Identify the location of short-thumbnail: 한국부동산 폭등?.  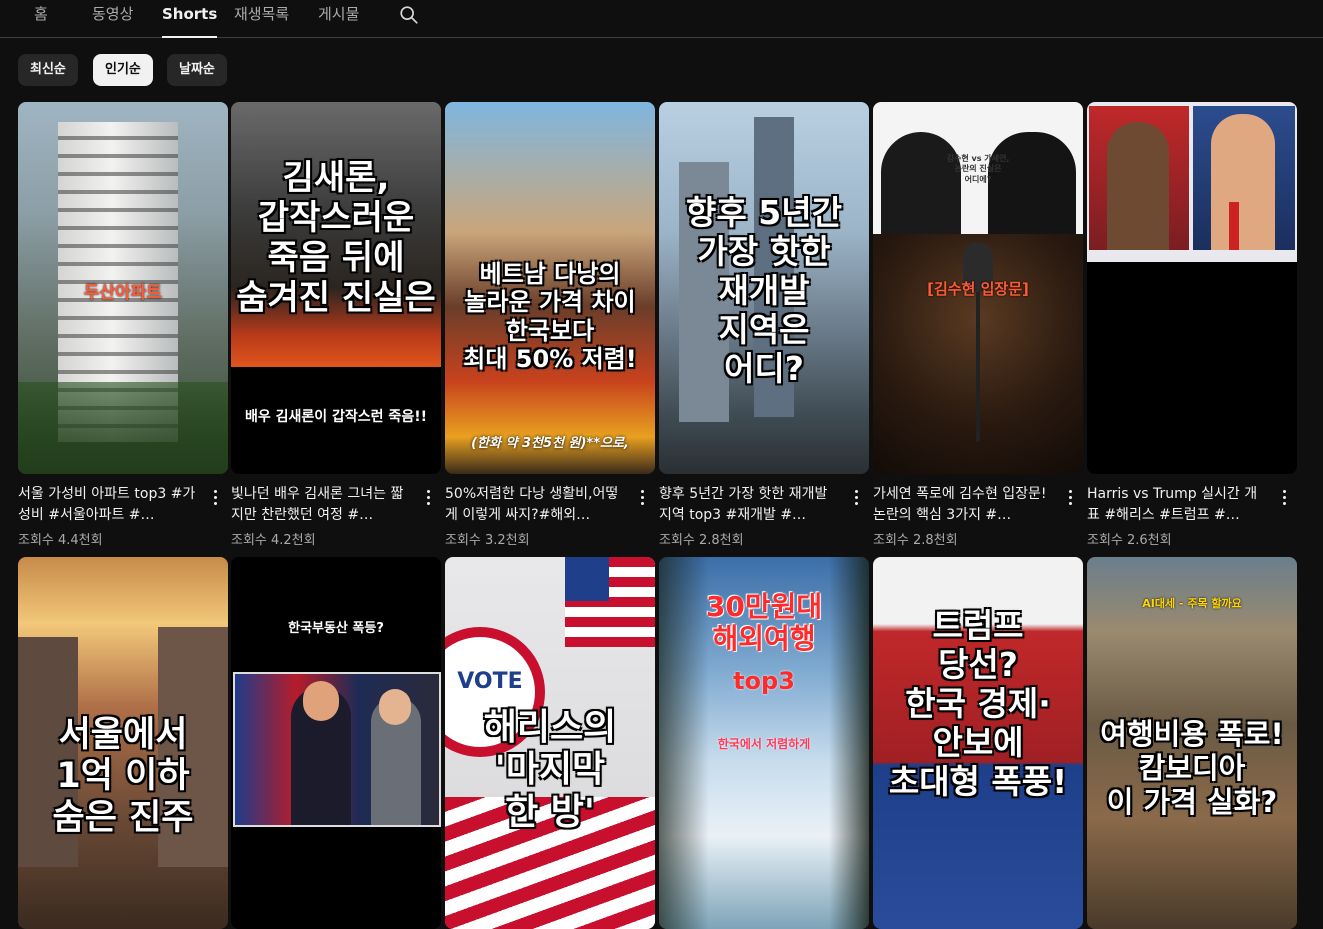
(336, 743).